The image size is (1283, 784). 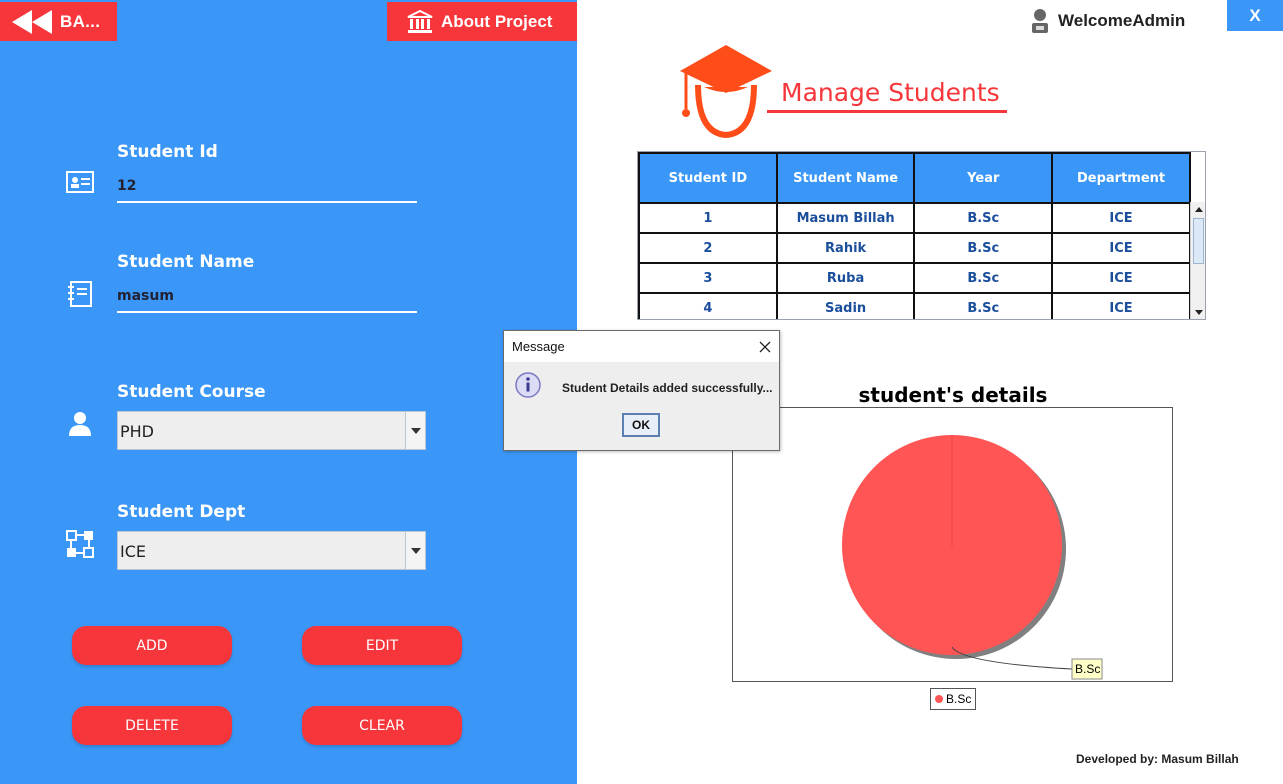 I want to click on welcome-user: WelcomeAdmin, so click(x=1107, y=21).